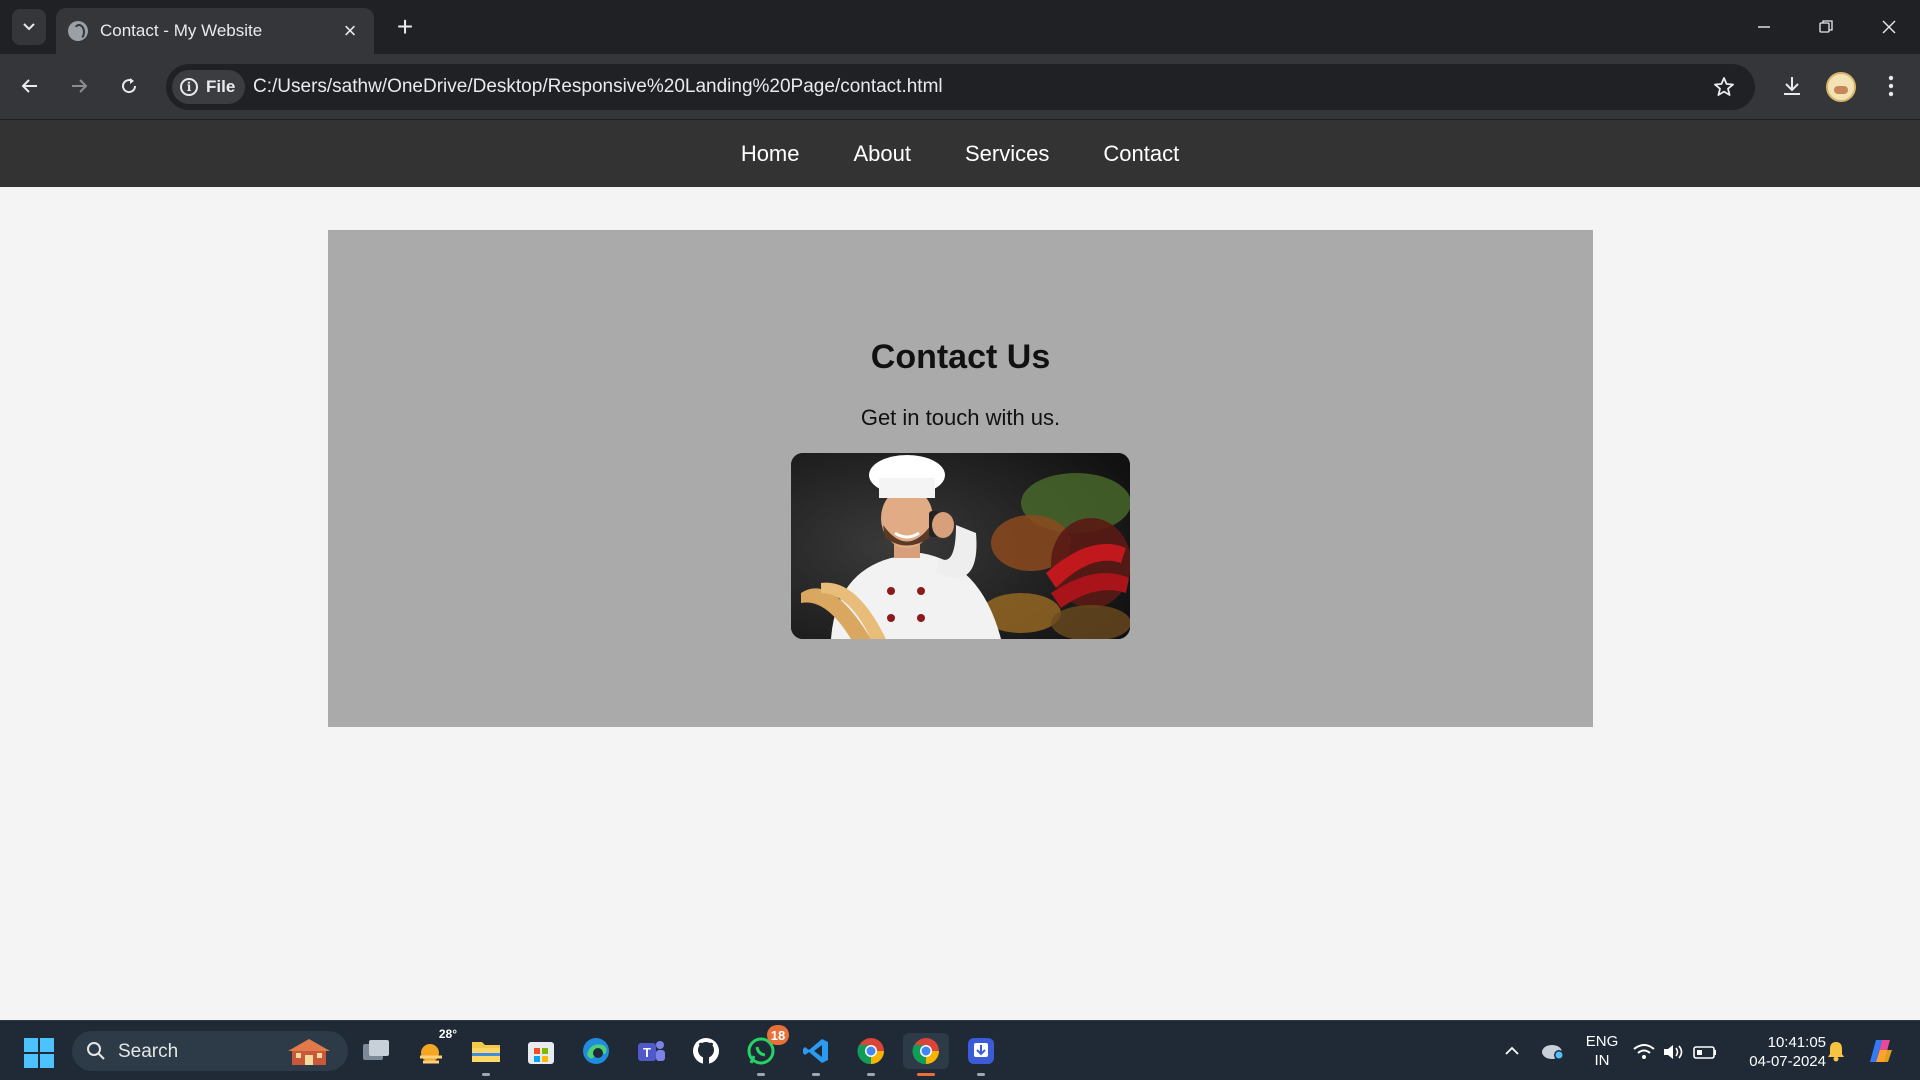 The width and height of the screenshot is (1920, 1080). I want to click on forward-button, so click(79, 86).